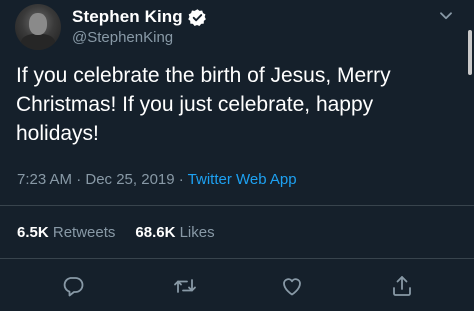 The width and height of the screenshot is (474, 311). What do you see at coordinates (84, 232) in the screenshot?
I see `retweets-label: Retweets` at bounding box center [84, 232].